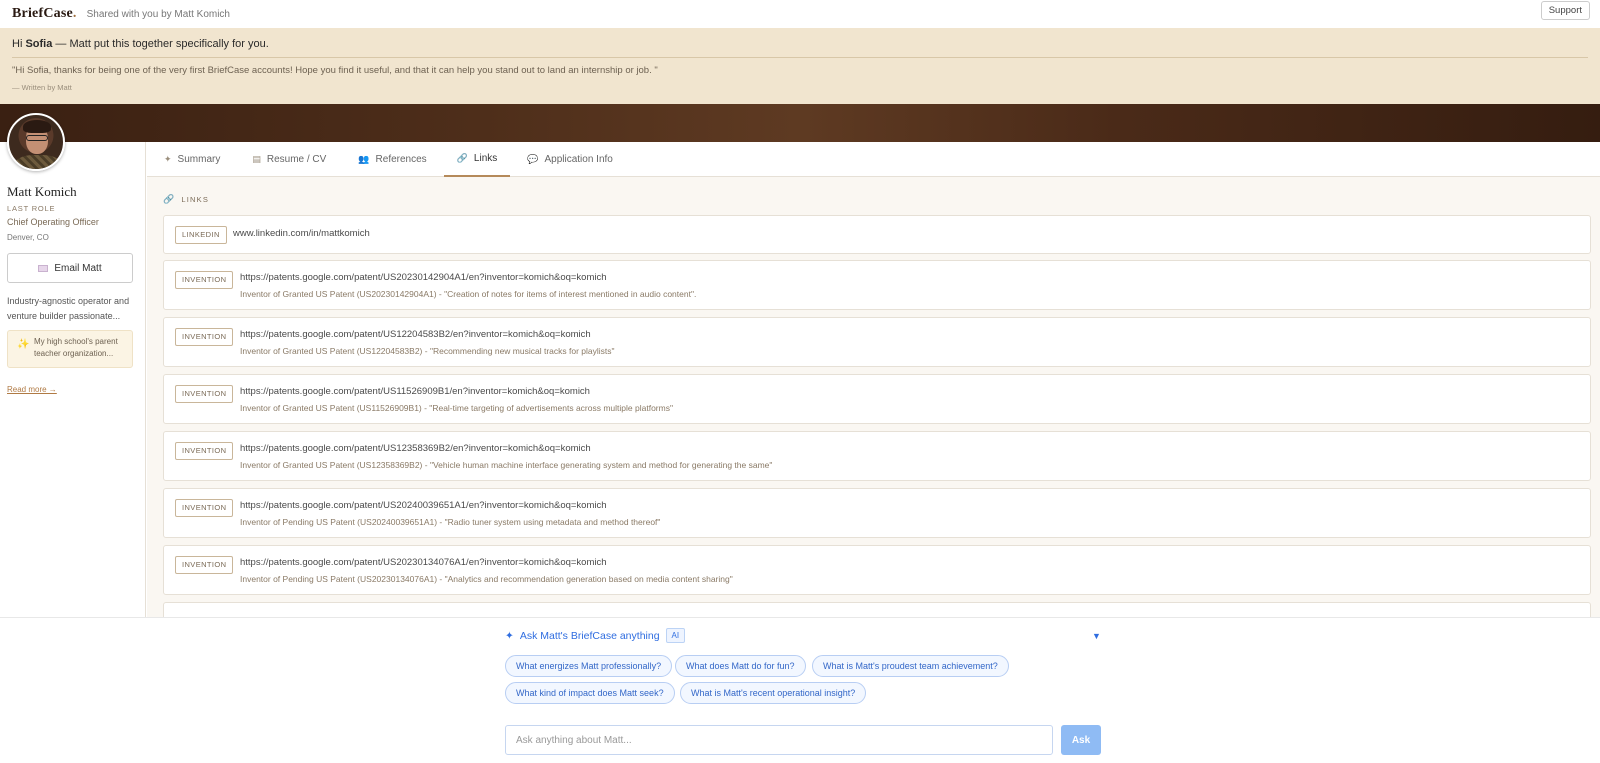 This screenshot has width=1600, height=763. Describe the element at coordinates (43, 268) in the screenshot. I see `mail-icon` at that location.